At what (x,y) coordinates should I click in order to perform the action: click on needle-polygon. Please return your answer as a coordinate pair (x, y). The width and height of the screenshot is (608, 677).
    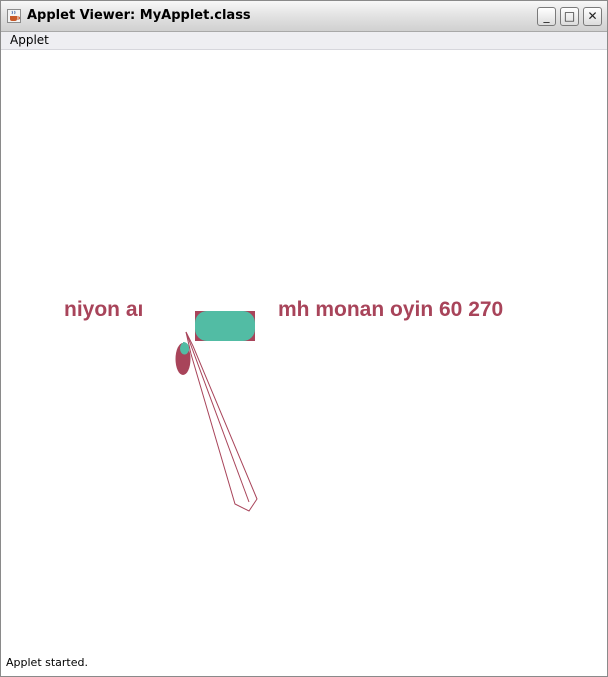
    Looking at the image, I should click on (221, 421).